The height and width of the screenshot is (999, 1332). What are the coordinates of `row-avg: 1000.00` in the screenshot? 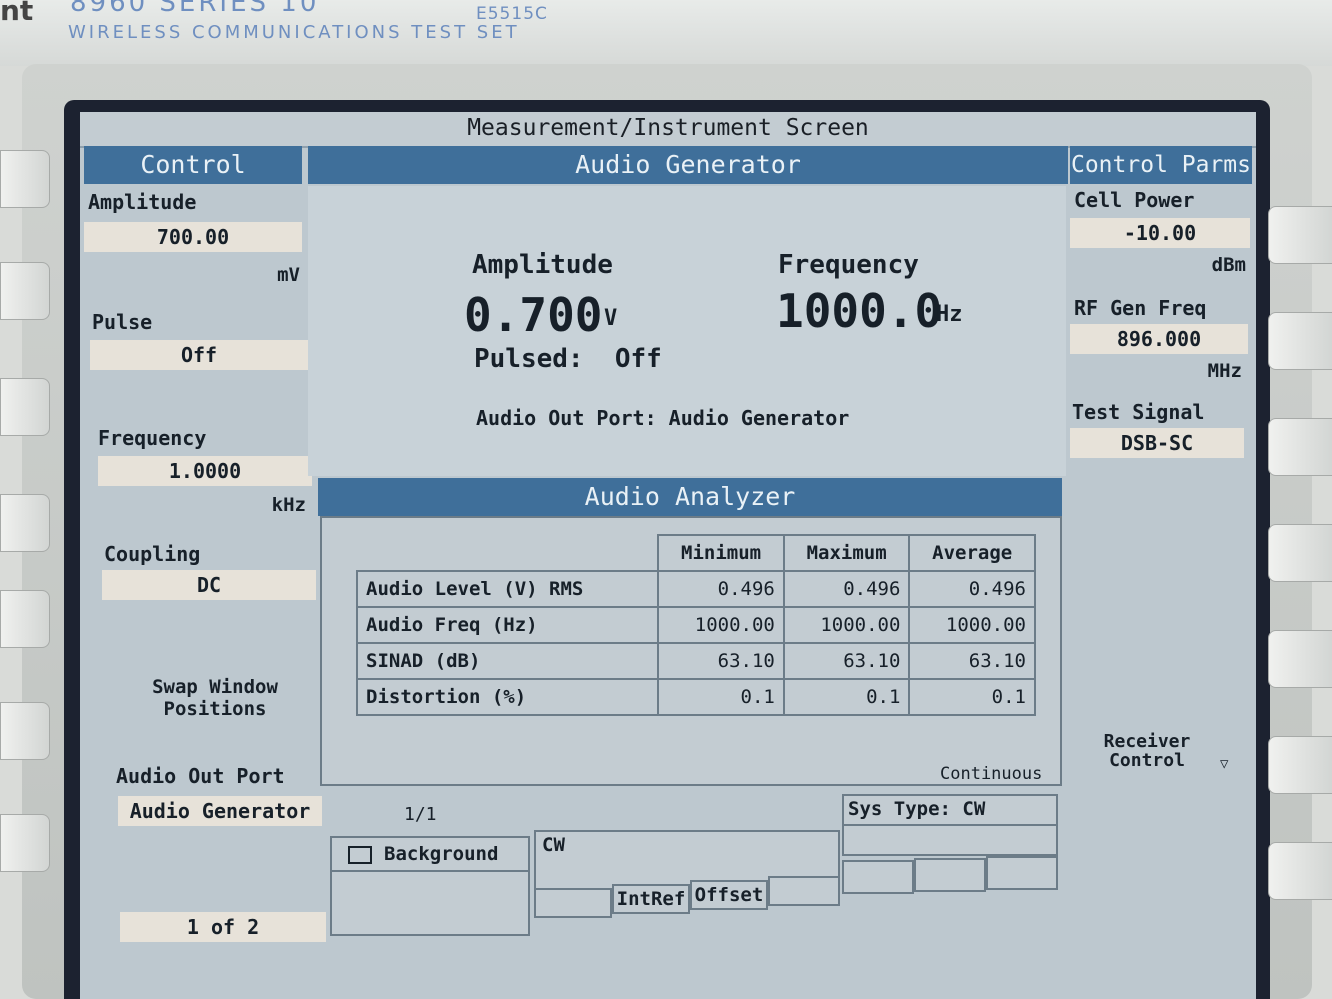 It's located at (972, 625).